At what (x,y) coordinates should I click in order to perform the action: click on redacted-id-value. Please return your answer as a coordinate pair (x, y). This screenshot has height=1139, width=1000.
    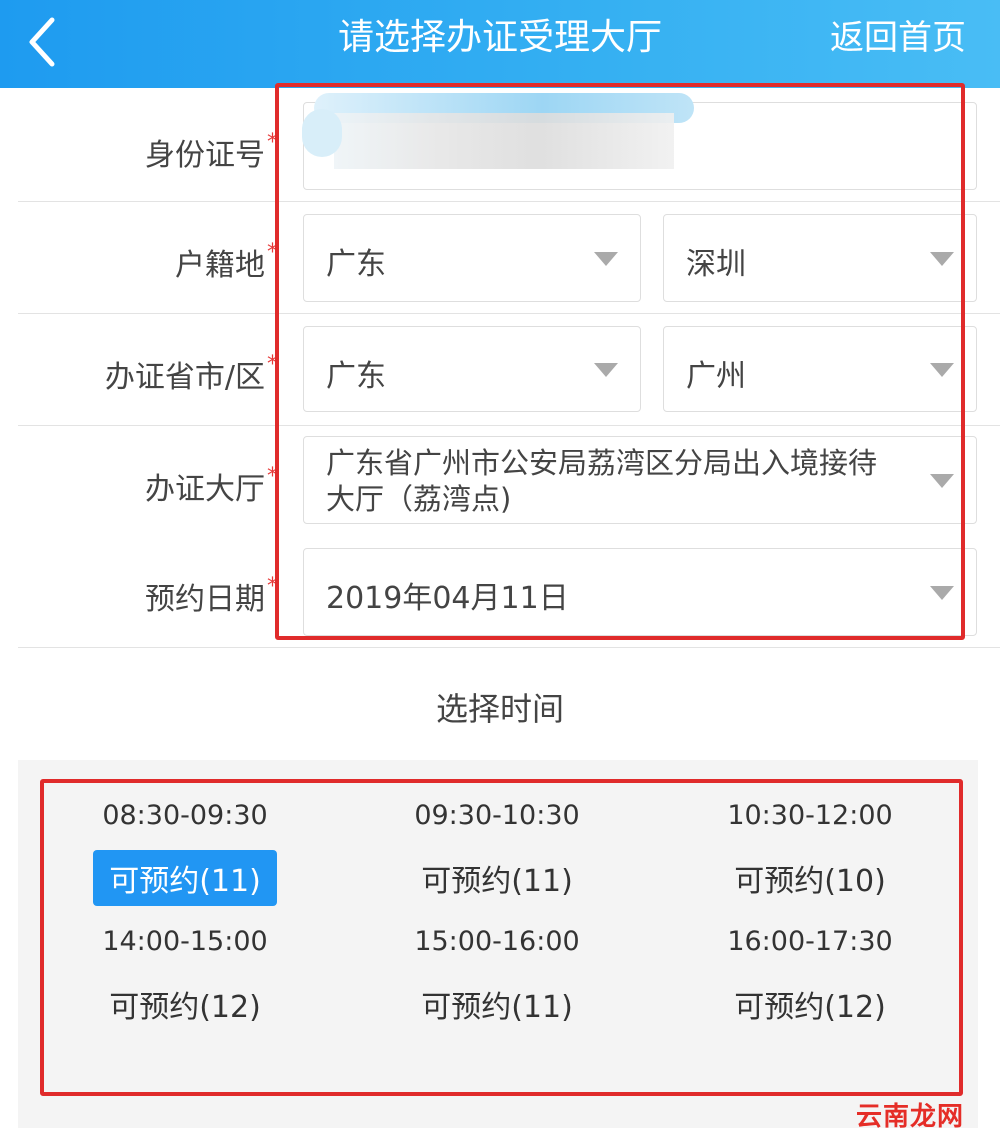
    Looking at the image, I should click on (513, 138).